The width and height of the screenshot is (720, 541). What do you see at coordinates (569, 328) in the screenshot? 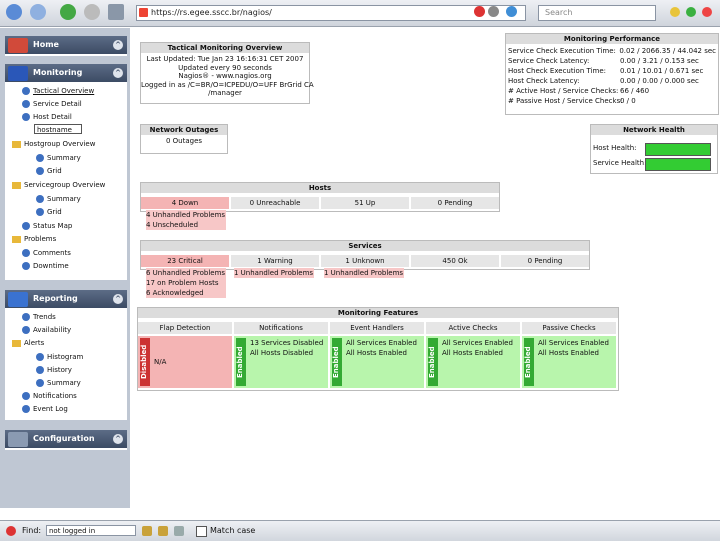
I see `feature-header: Passive Checks` at bounding box center [569, 328].